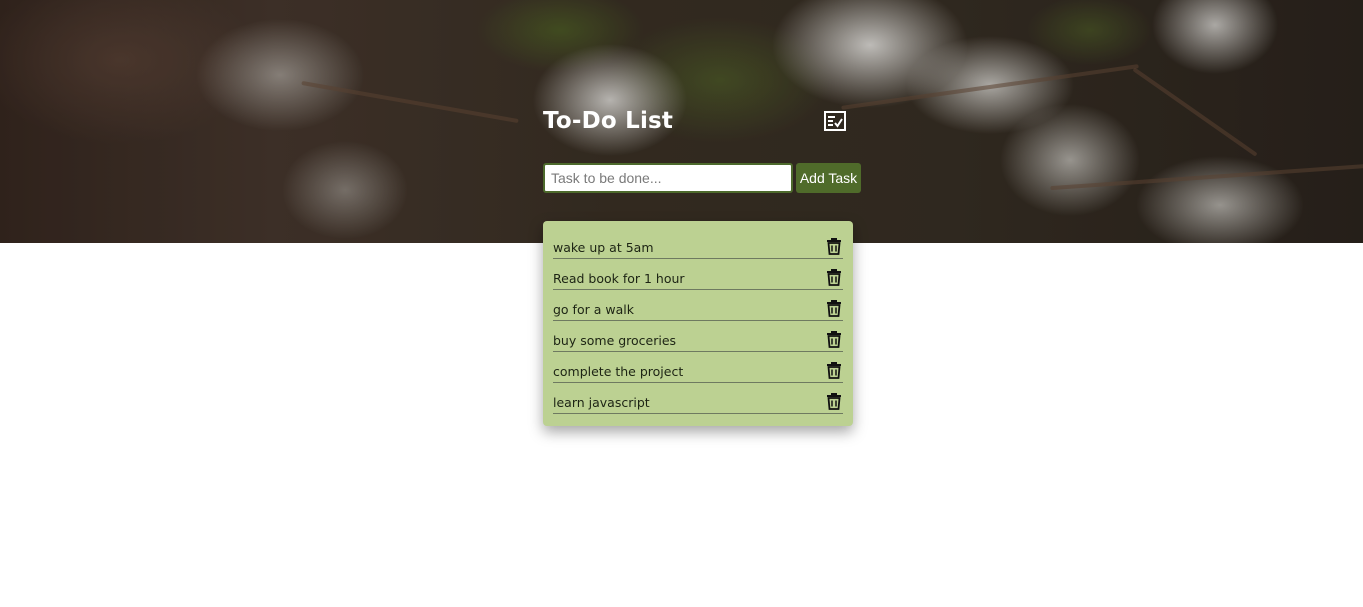 Image resolution: width=1363 pixels, height=607 pixels. Describe the element at coordinates (698, 398) in the screenshot. I see `list-item: learn javascript` at that location.